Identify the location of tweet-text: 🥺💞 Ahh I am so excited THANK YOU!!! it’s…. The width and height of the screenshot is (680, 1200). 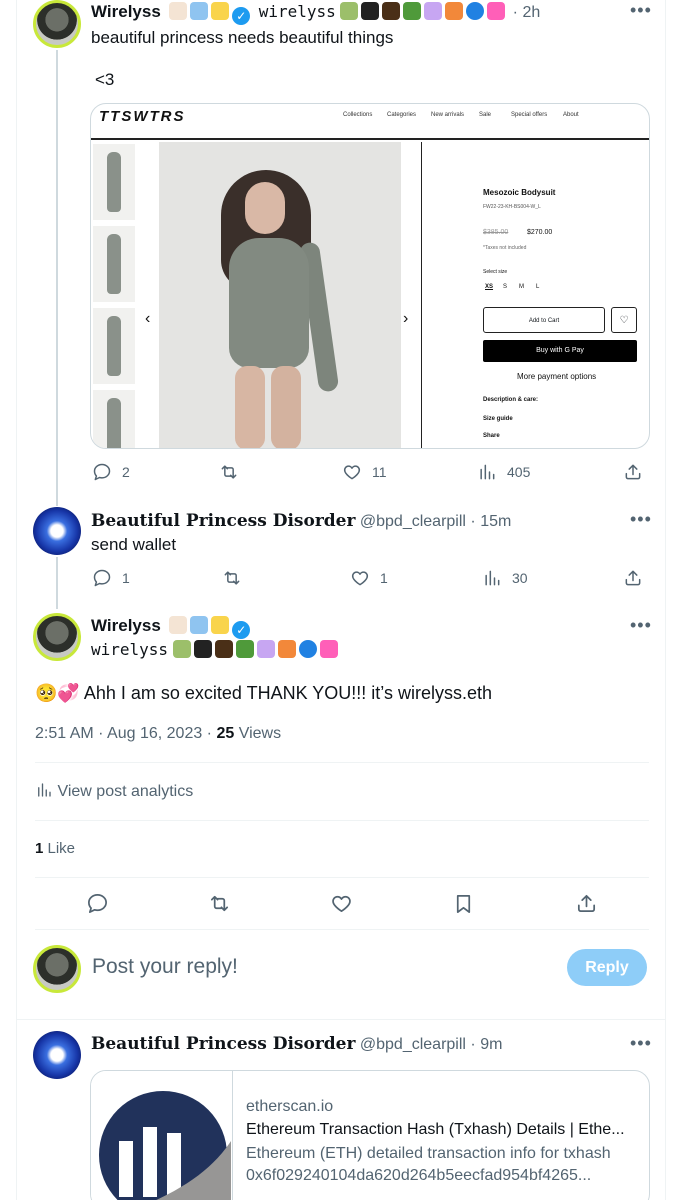
(263, 693).